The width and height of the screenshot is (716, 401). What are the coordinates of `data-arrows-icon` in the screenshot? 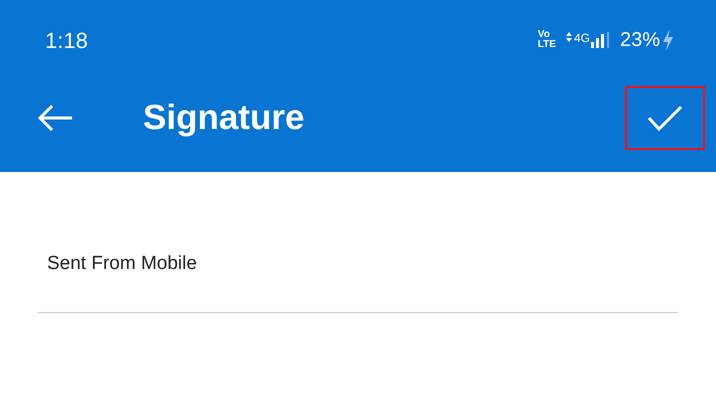 It's located at (569, 37).